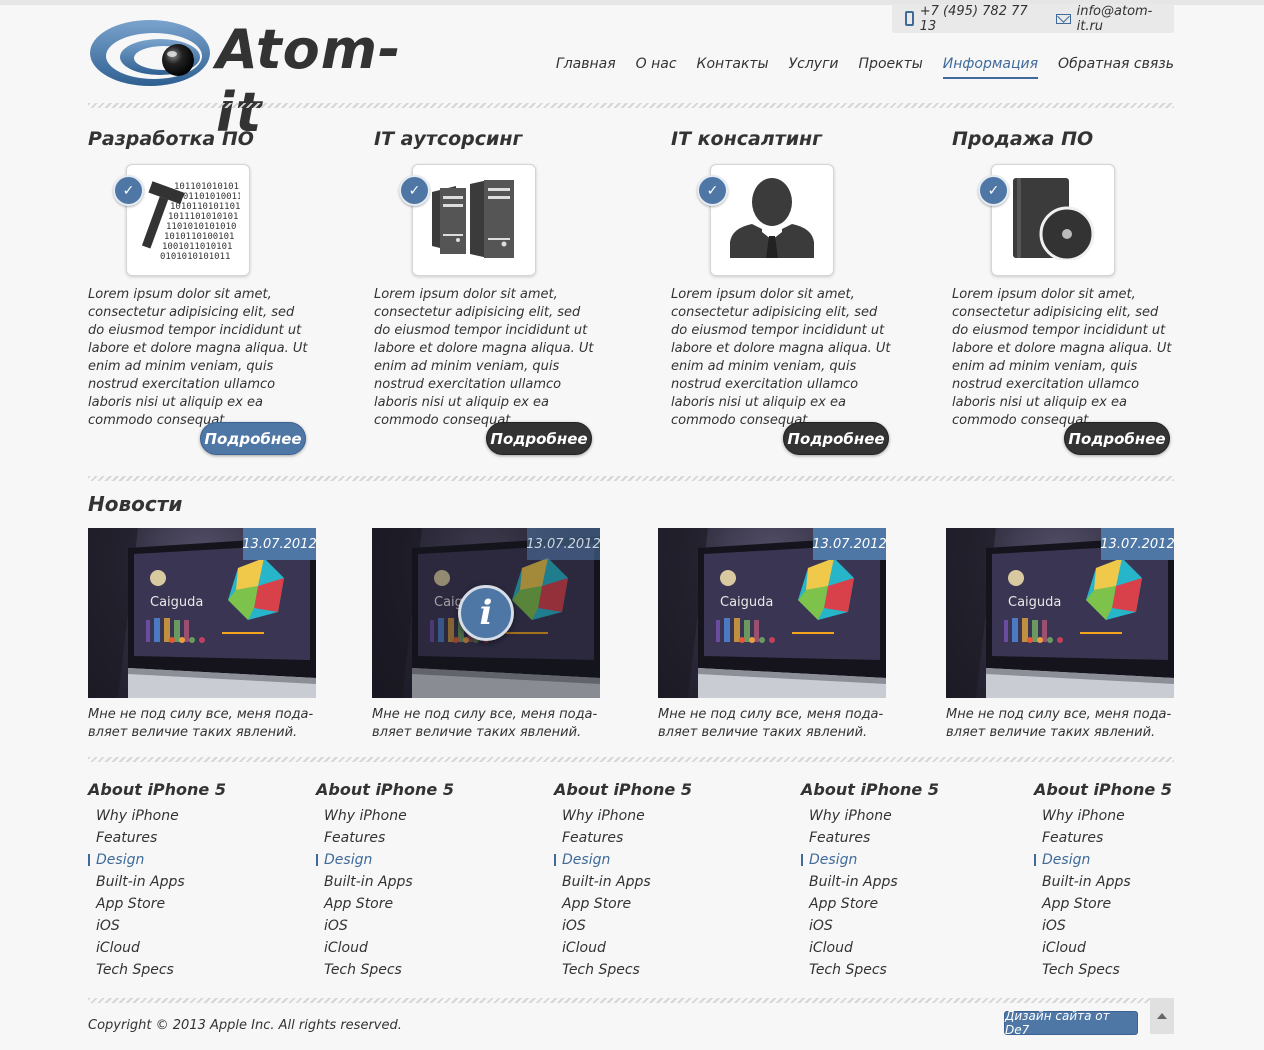 The width and height of the screenshot is (1264, 1050). I want to click on consultant-icon, so click(772, 220).